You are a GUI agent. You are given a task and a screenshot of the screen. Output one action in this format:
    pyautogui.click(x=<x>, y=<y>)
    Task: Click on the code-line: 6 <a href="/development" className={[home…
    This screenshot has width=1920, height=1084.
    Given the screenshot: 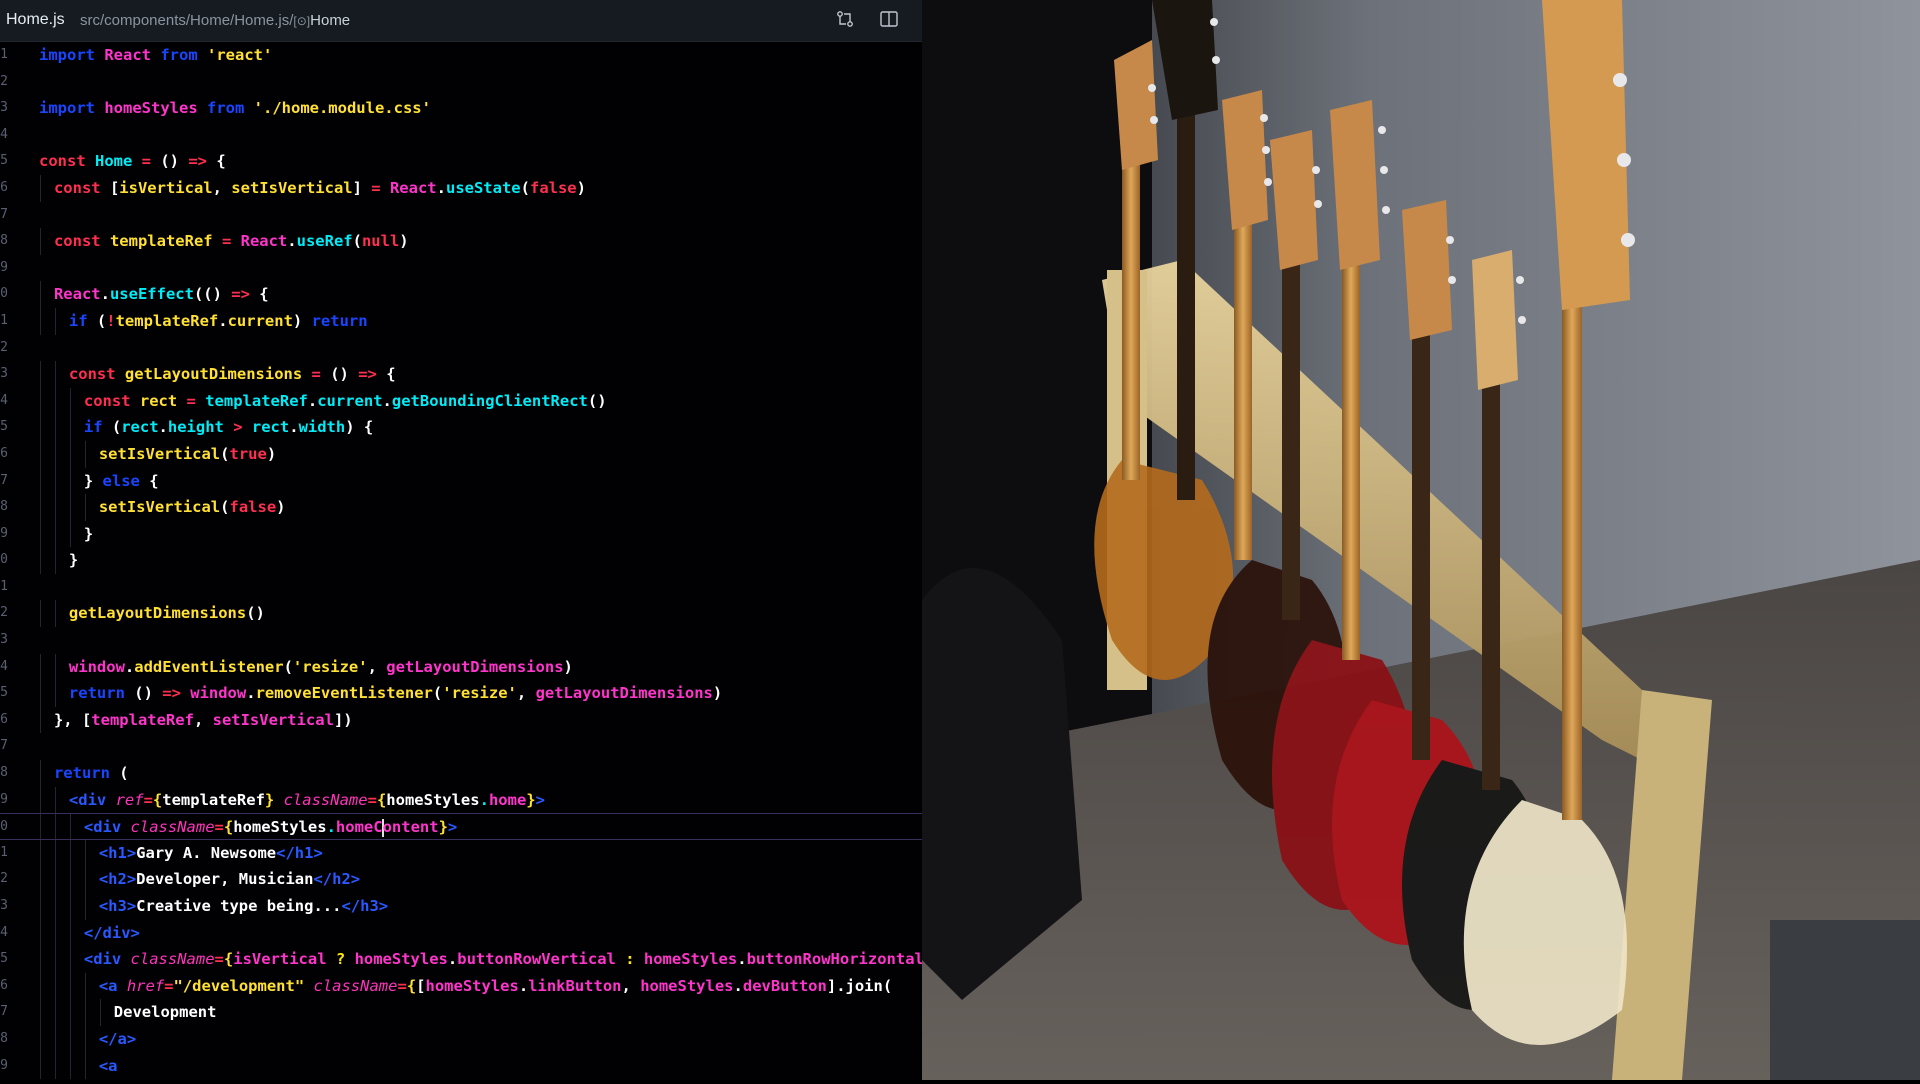 What is the action you would take?
    pyautogui.click(x=461, y=986)
    